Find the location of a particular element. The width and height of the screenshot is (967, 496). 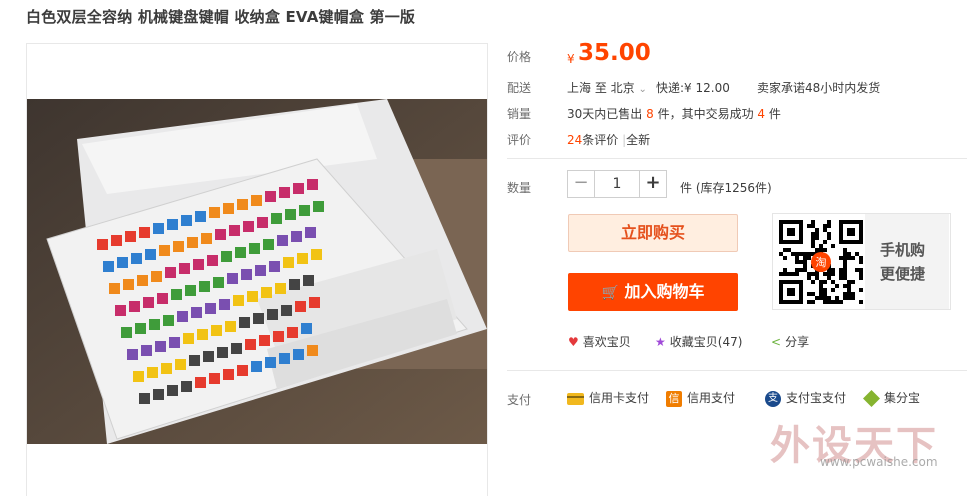

collect-link: ★ 收藏宝贝(47) is located at coordinates (698, 341).